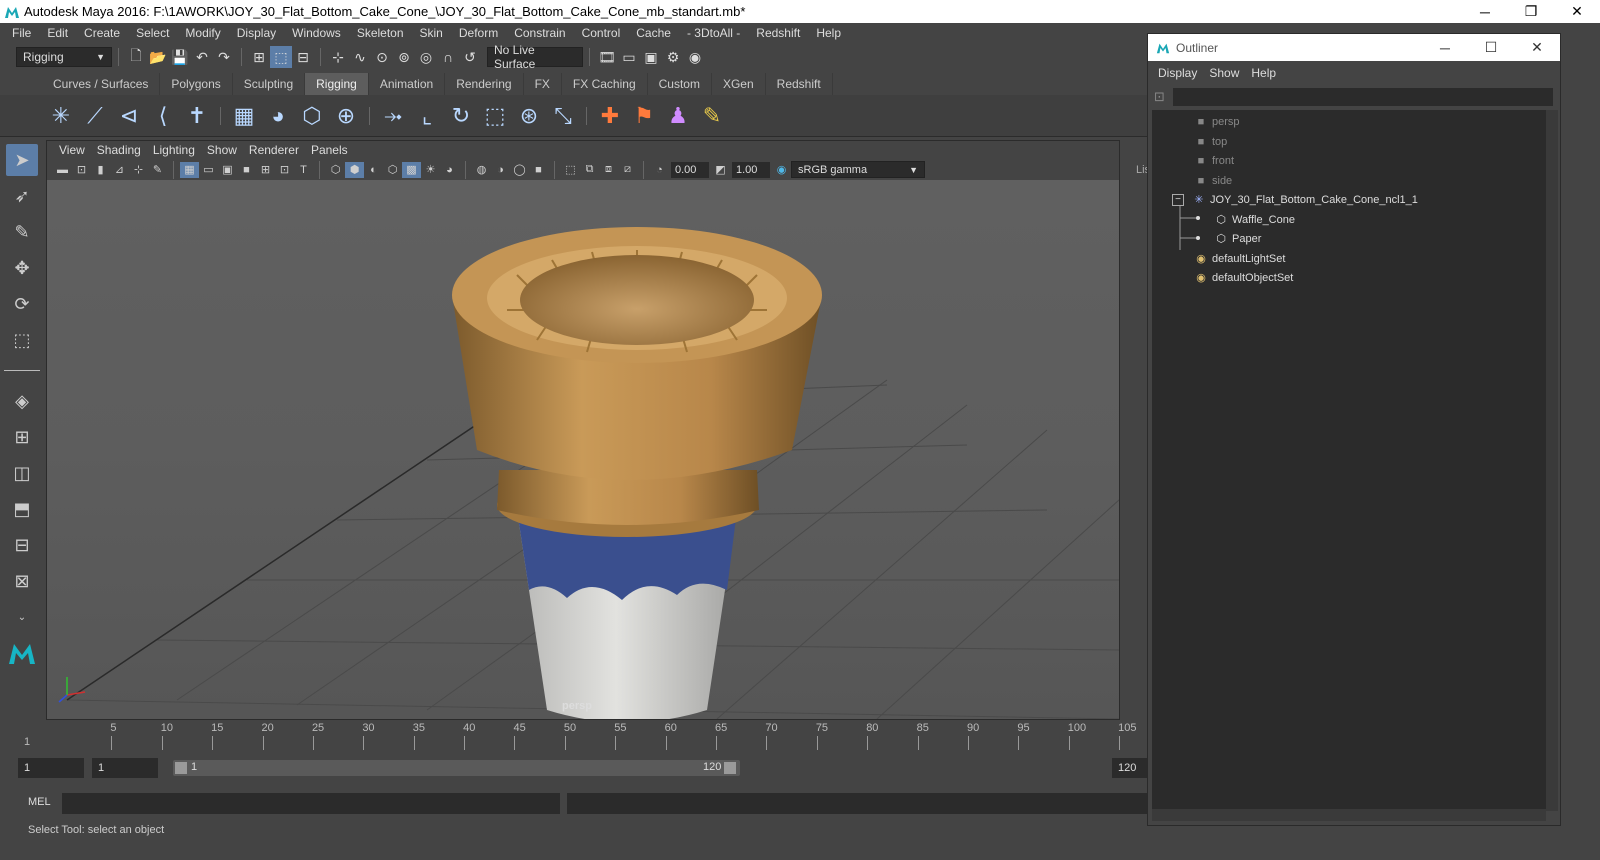  Describe the element at coordinates (354, 169) in the screenshot. I see `smooth-shade-icon: ⬢` at that location.